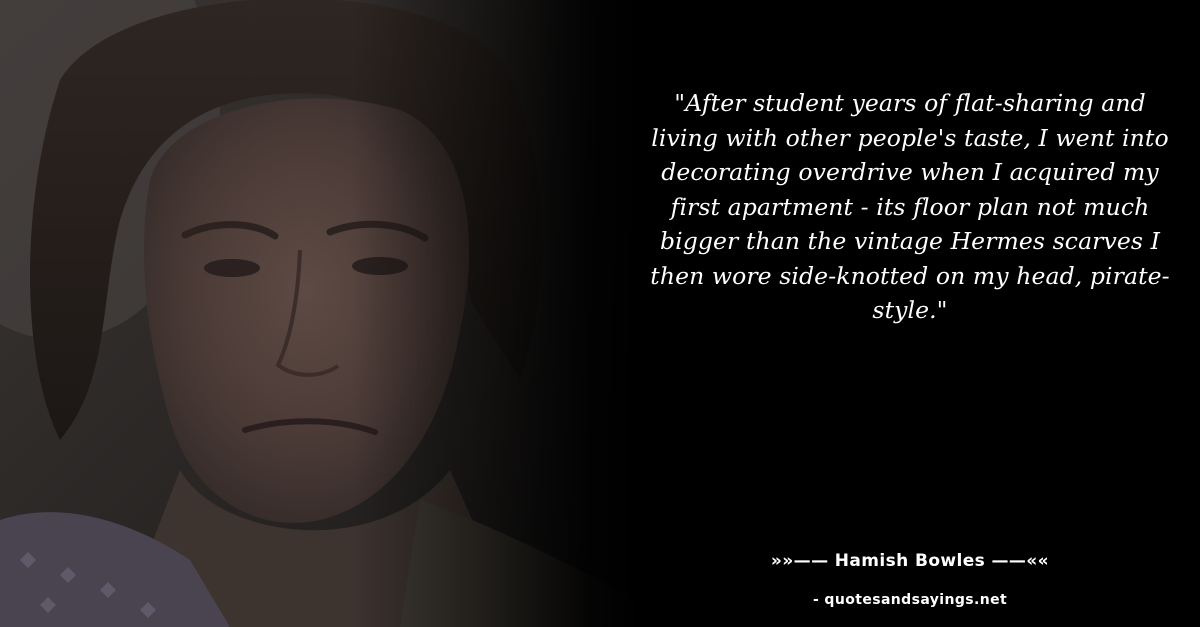 The width and height of the screenshot is (1200, 627). What do you see at coordinates (910, 561) in the screenshot?
I see `quote-author: »»—— Hamish Bowles ——««` at bounding box center [910, 561].